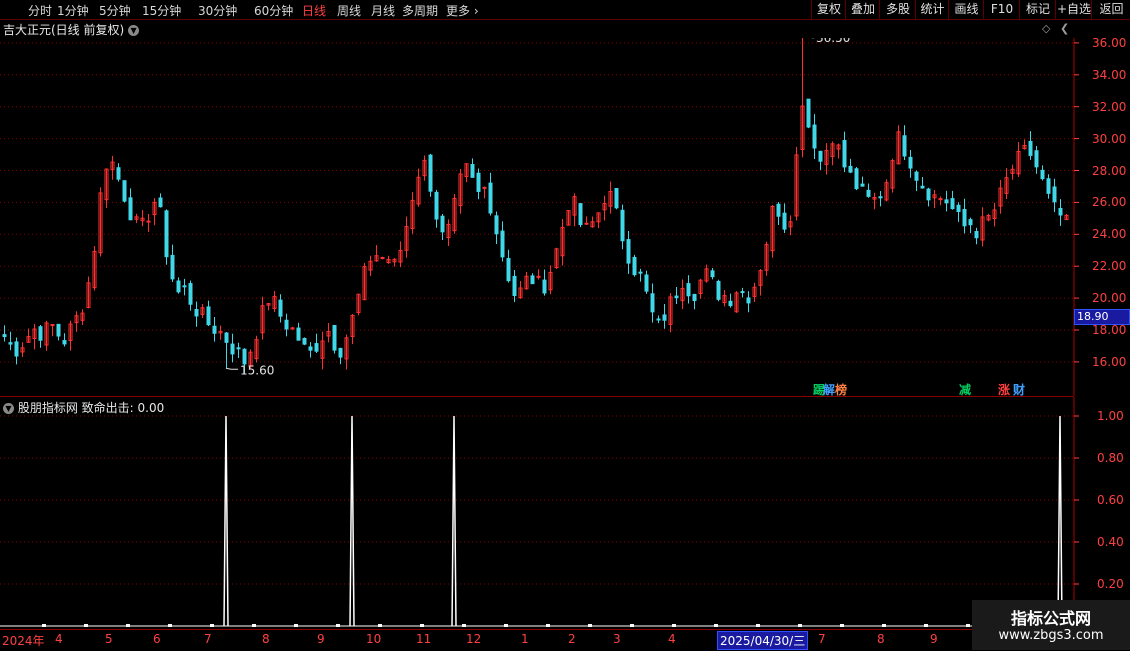 The height and width of the screenshot is (651, 1130). I want to click on price-tick-label: 28.00, so click(1109, 170).